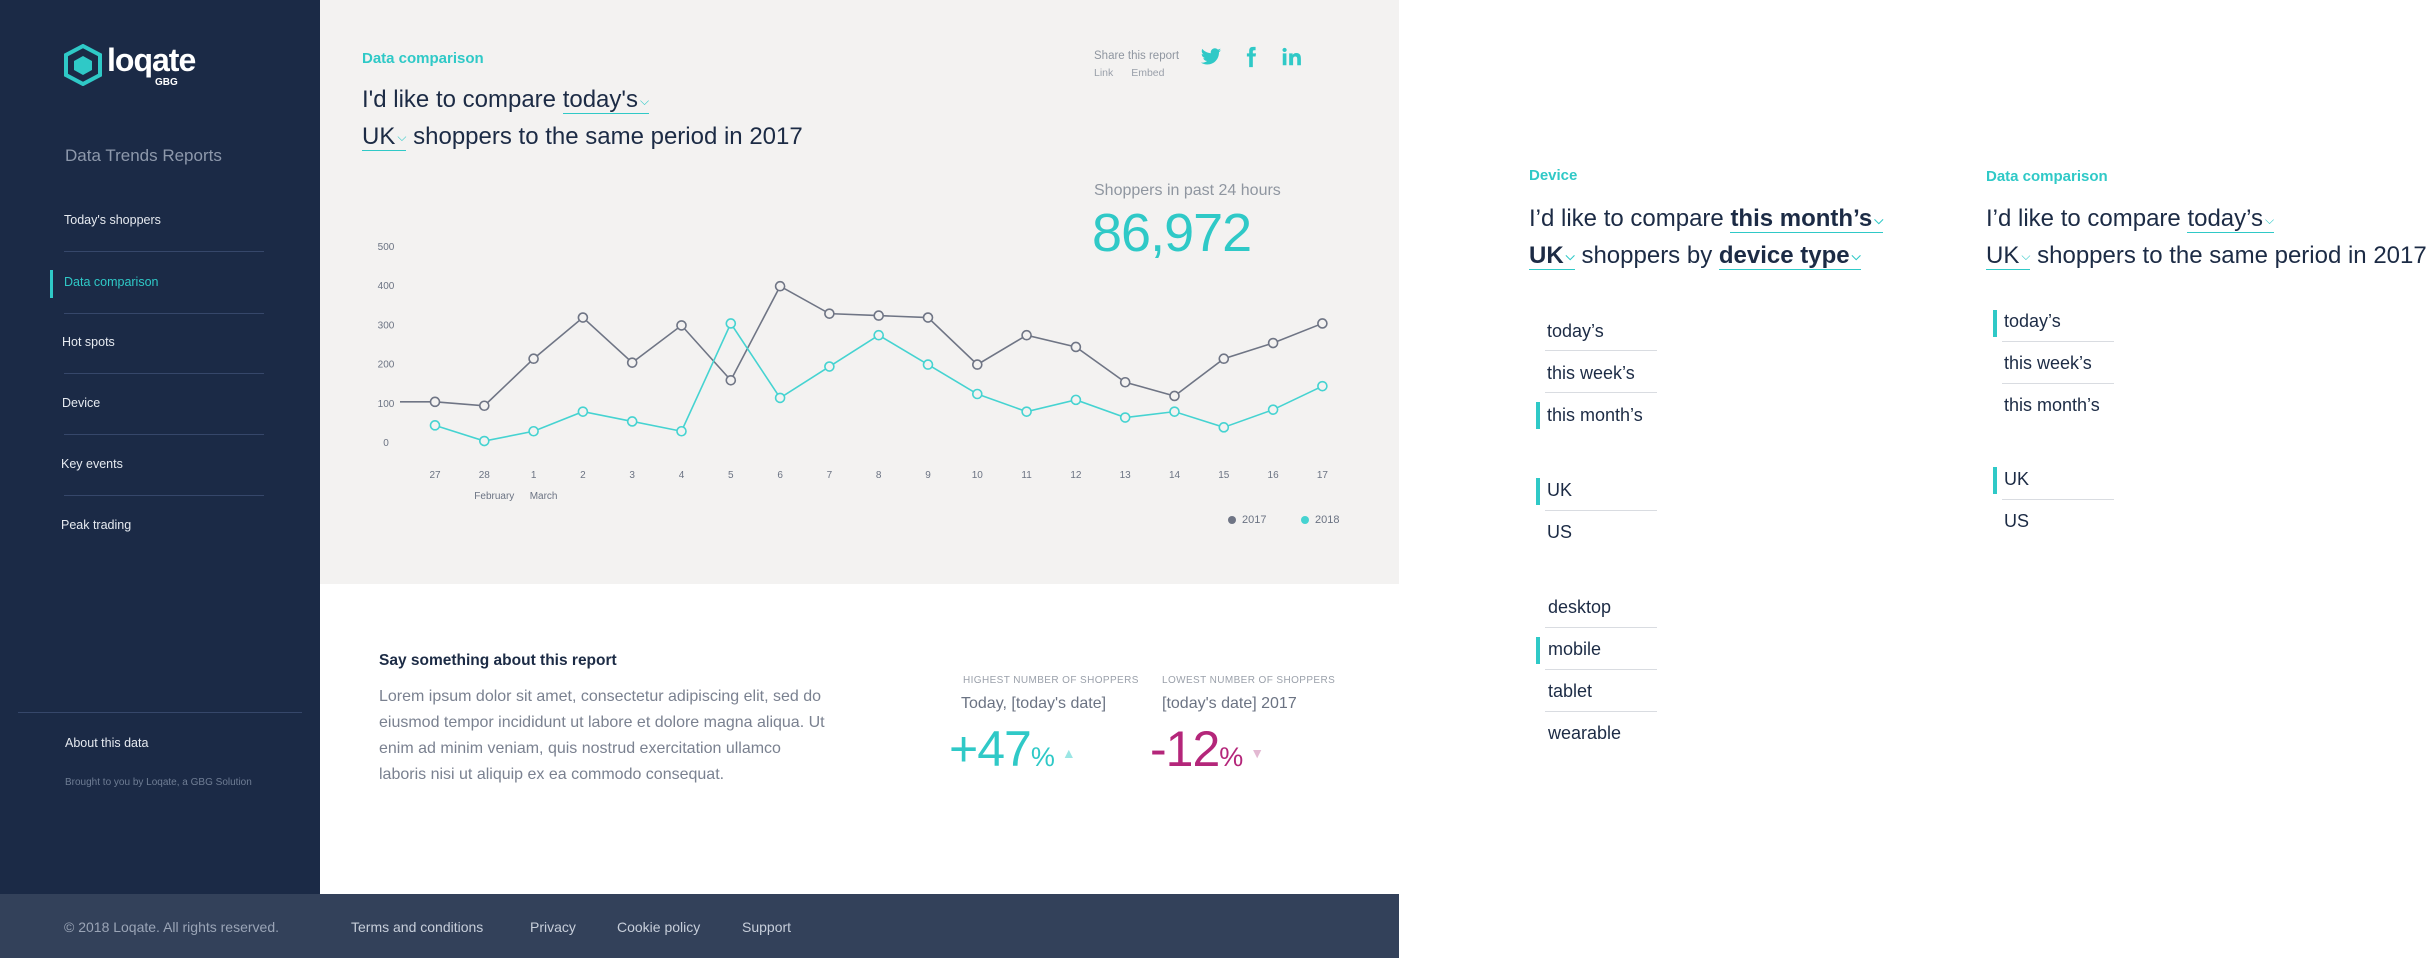 Image resolution: width=2427 pixels, height=958 pixels. What do you see at coordinates (1187, 190) in the screenshot?
I see `kpi-label: Shoppers in past 24 hours` at bounding box center [1187, 190].